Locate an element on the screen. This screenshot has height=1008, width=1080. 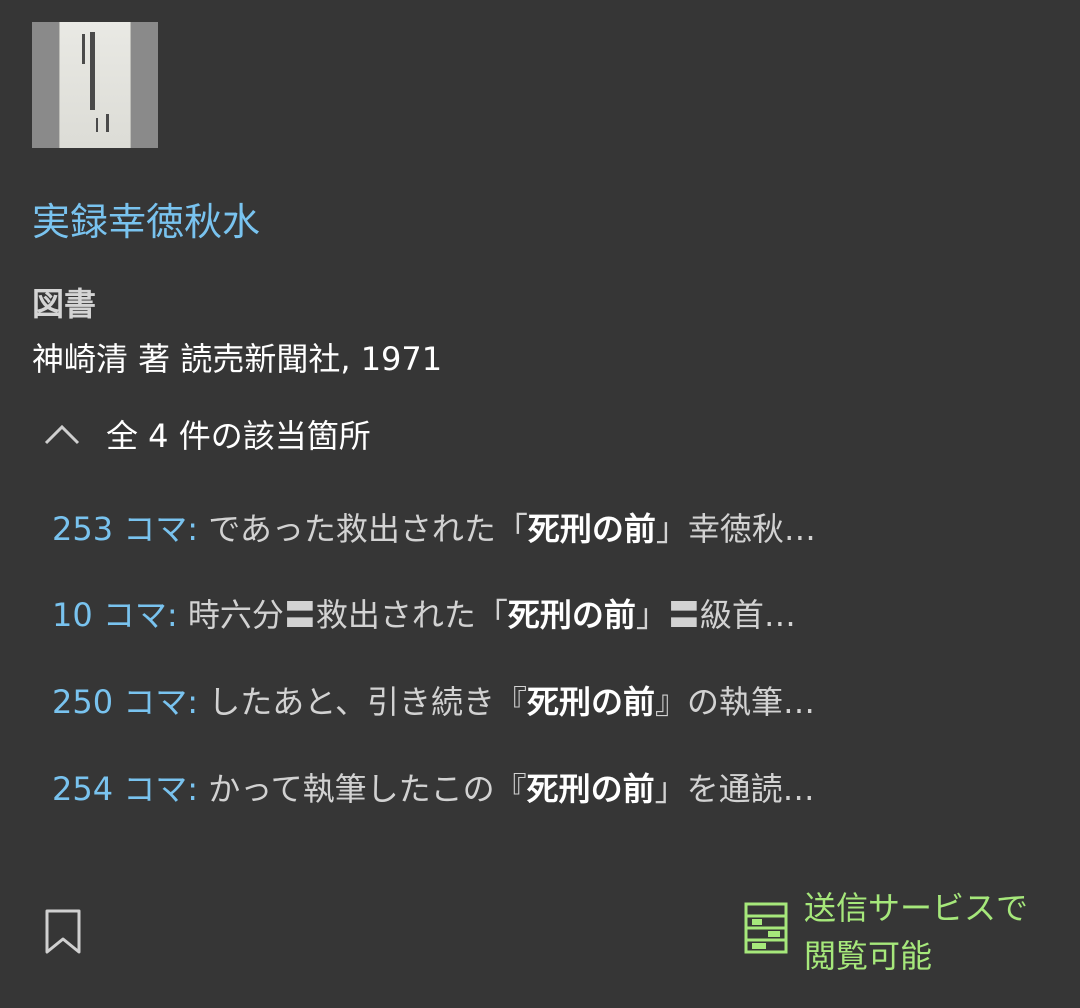
delivery-label-line2: 閲覧可能 is located at coordinates (868, 956).